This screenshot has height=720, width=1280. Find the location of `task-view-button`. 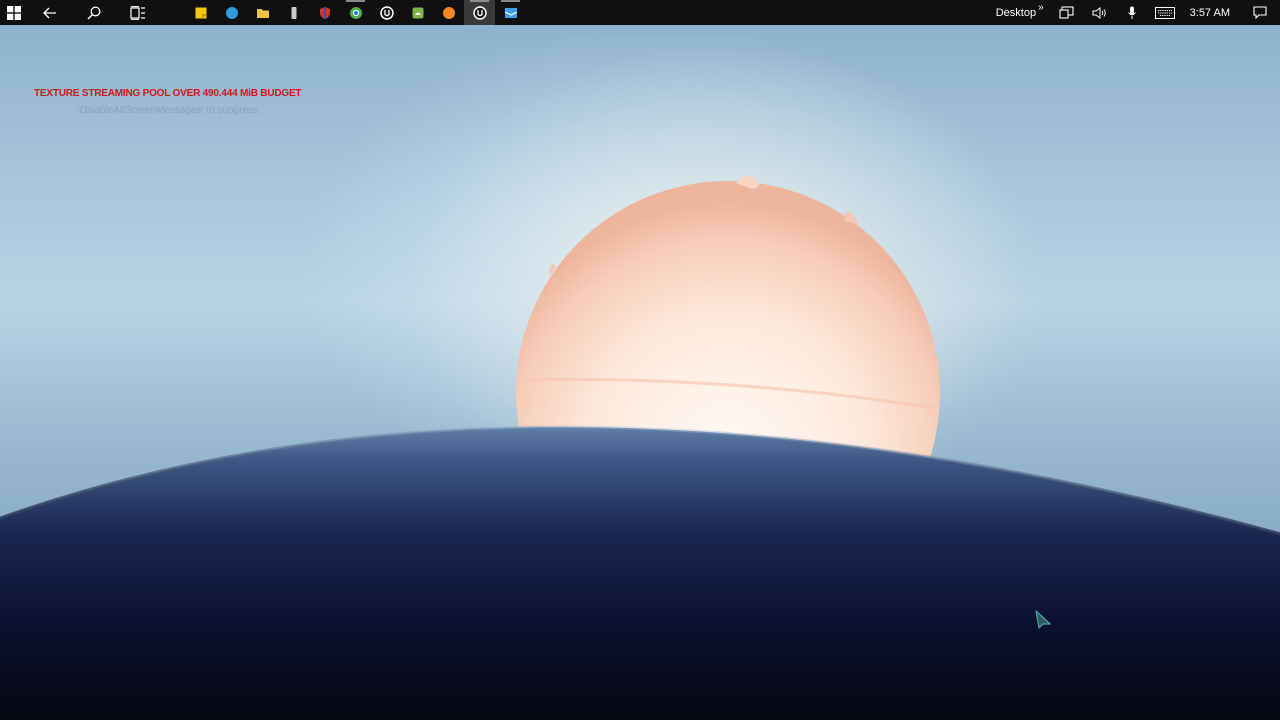

task-view-button is located at coordinates (138, 12).